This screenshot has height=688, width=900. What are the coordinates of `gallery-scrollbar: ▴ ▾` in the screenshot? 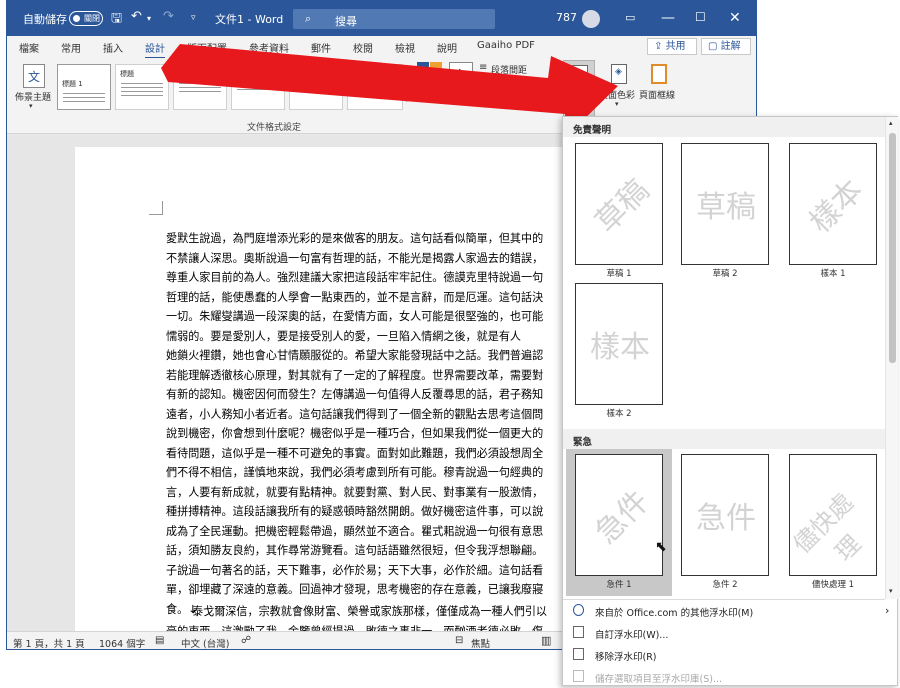 It's located at (891, 358).